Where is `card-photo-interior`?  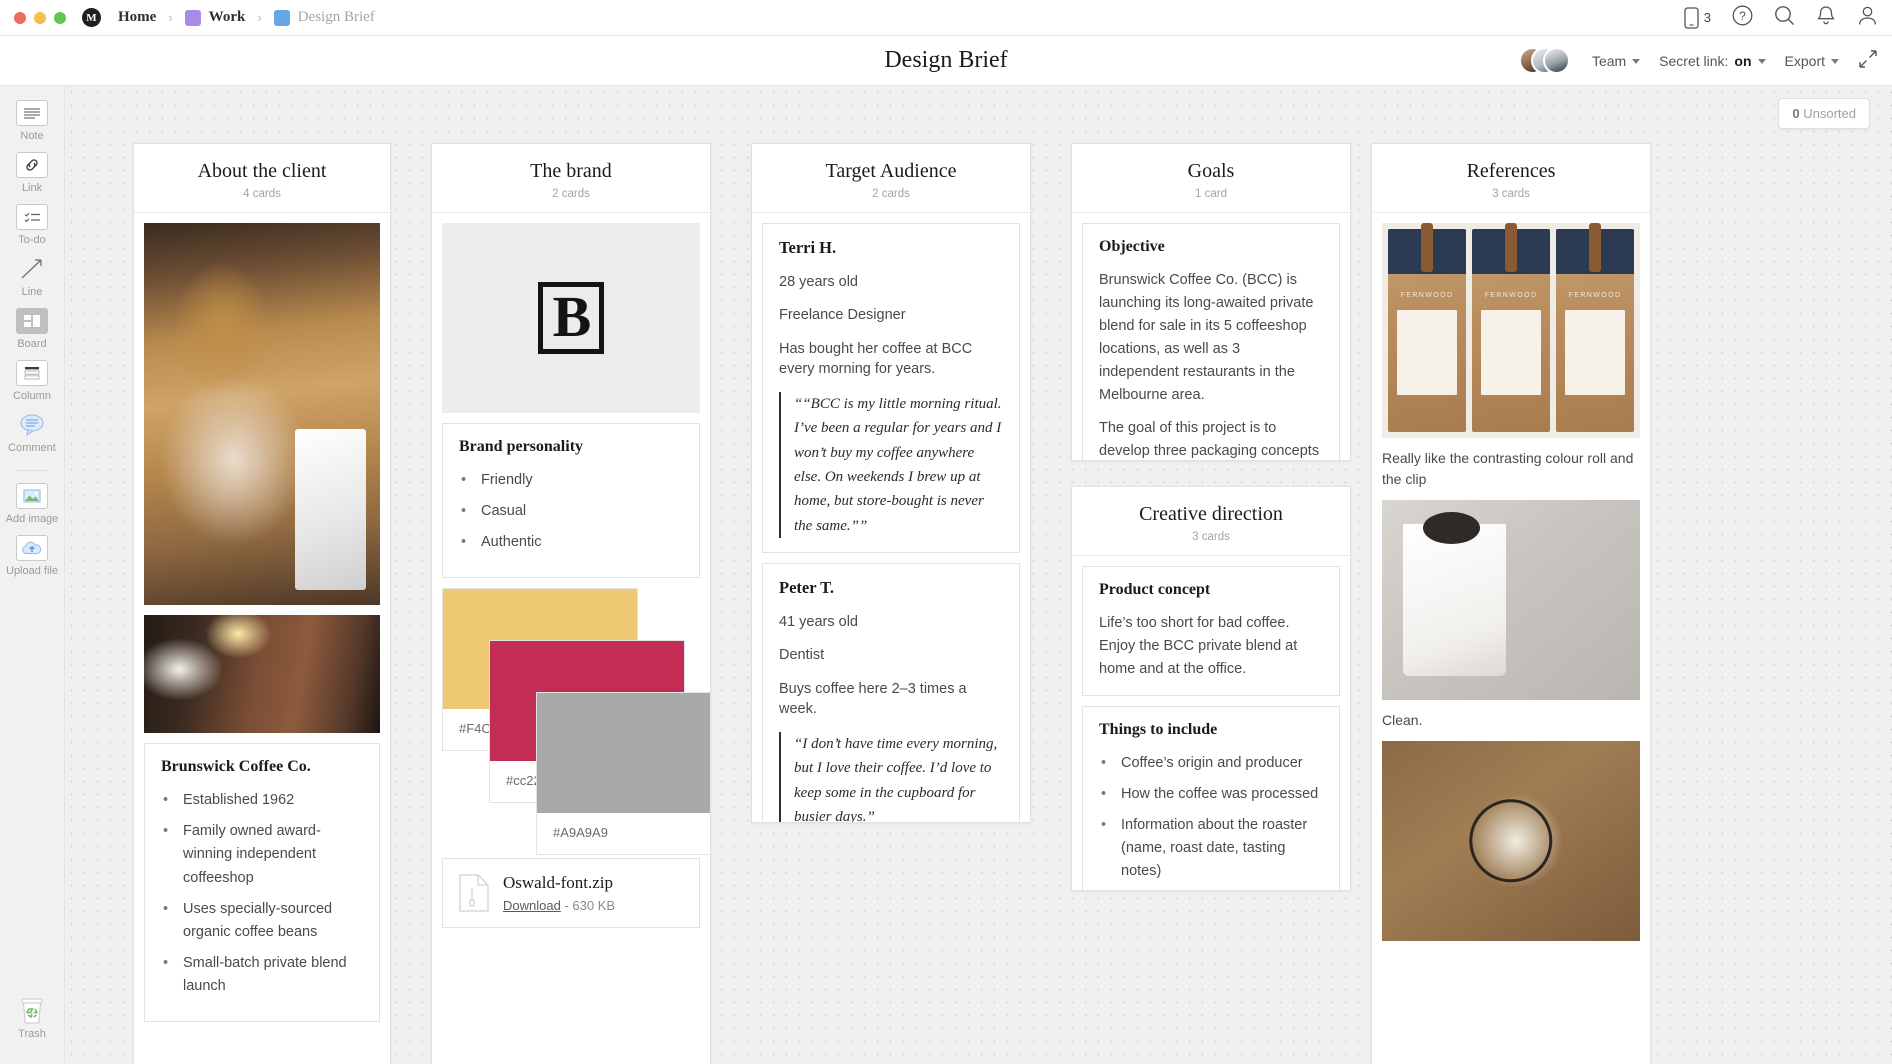
card-photo-interior is located at coordinates (262, 674).